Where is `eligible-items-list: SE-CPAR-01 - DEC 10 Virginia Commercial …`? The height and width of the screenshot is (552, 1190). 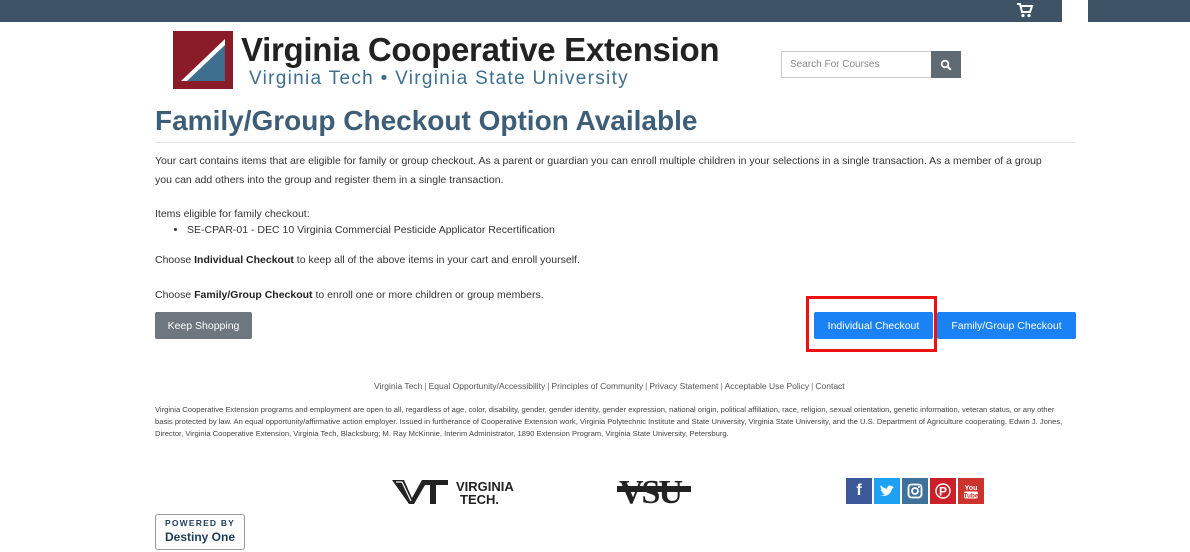
eligible-items-list: SE-CPAR-01 - DEC 10 Virginia Commercial … is located at coordinates (365, 230).